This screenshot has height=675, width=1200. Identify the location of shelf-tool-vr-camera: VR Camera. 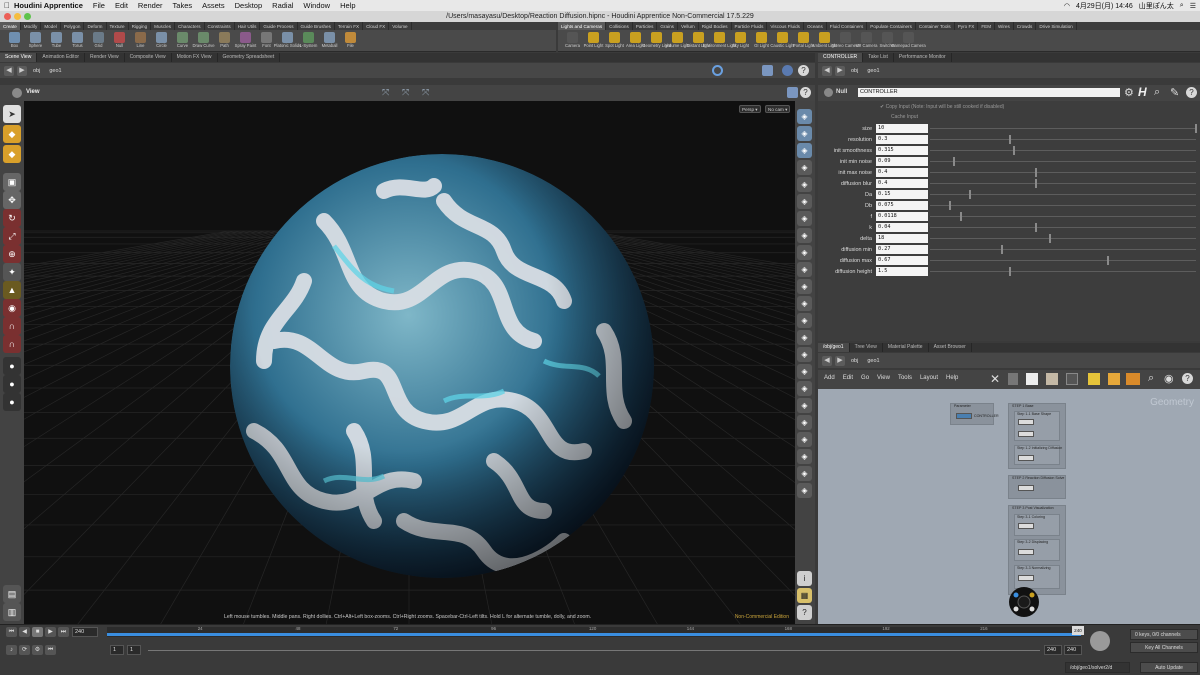
(866, 41).